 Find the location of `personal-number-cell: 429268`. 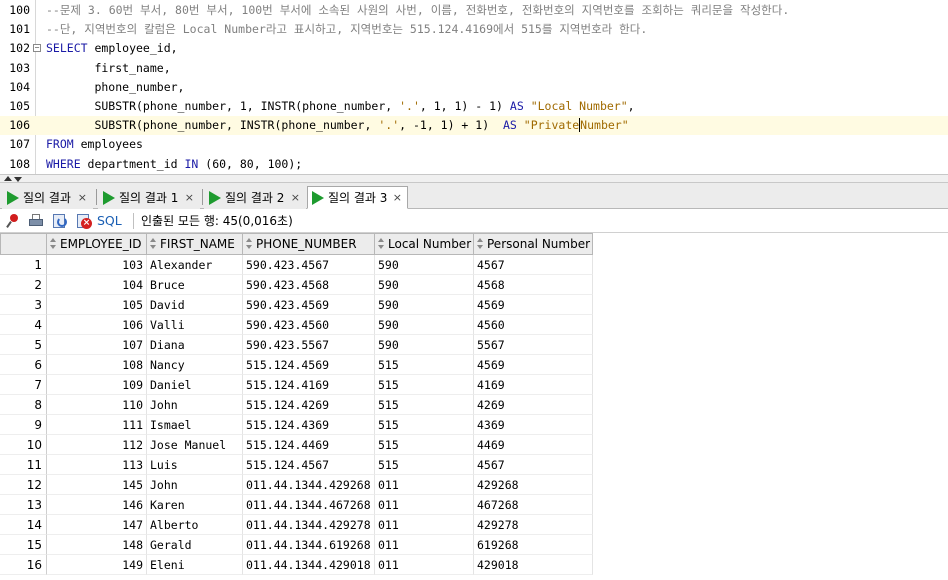

personal-number-cell: 429268 is located at coordinates (533, 485).